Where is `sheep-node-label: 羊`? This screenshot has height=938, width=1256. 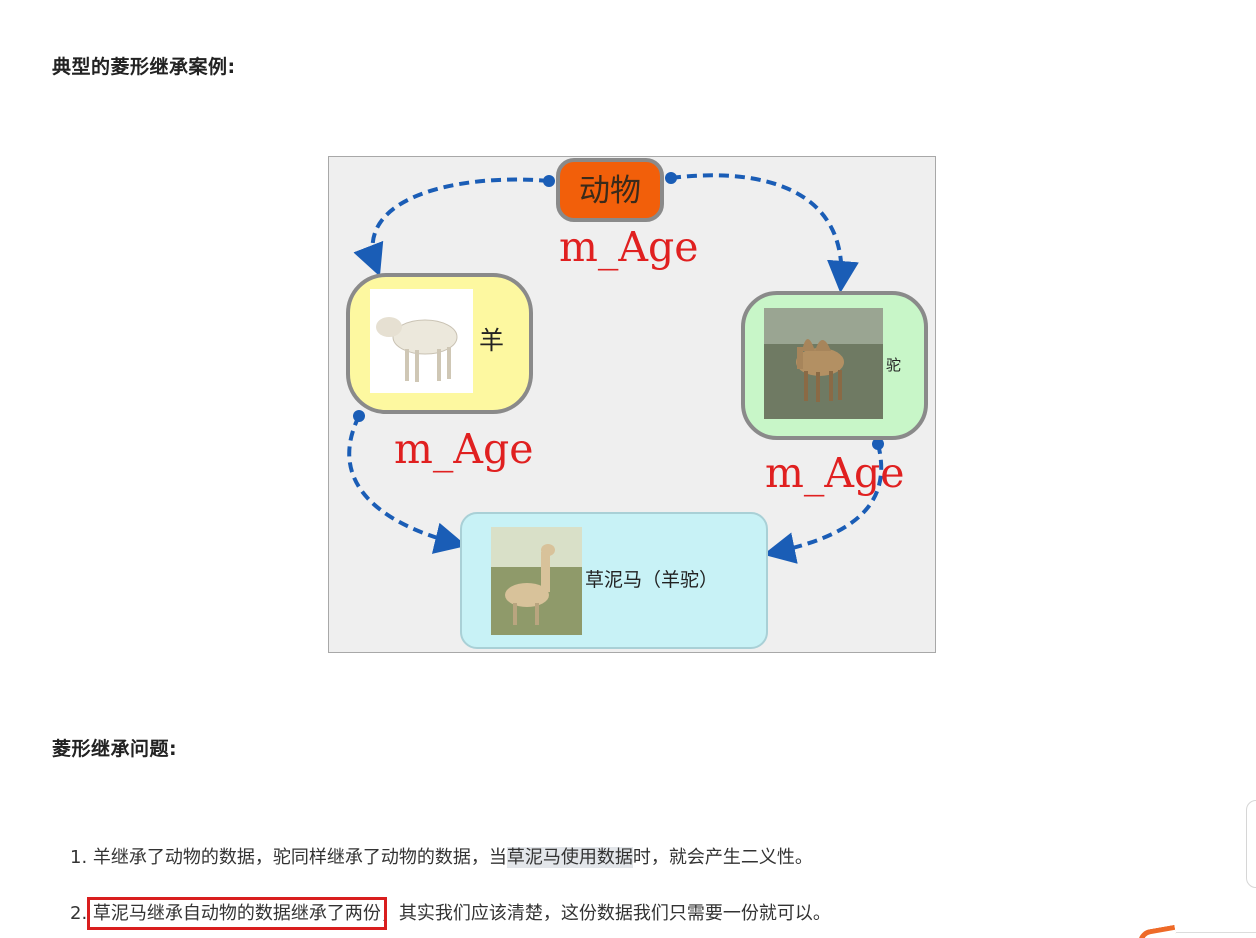
sheep-node-label: 羊 is located at coordinates (491, 340).